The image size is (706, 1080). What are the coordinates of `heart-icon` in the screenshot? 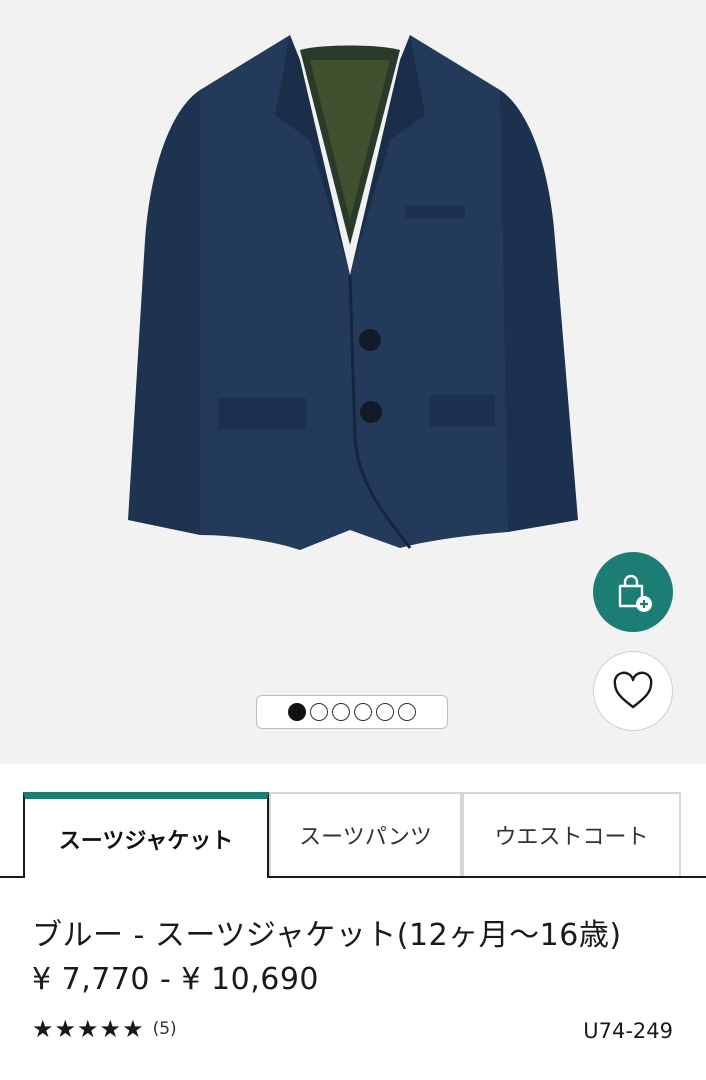 It's located at (633, 690).